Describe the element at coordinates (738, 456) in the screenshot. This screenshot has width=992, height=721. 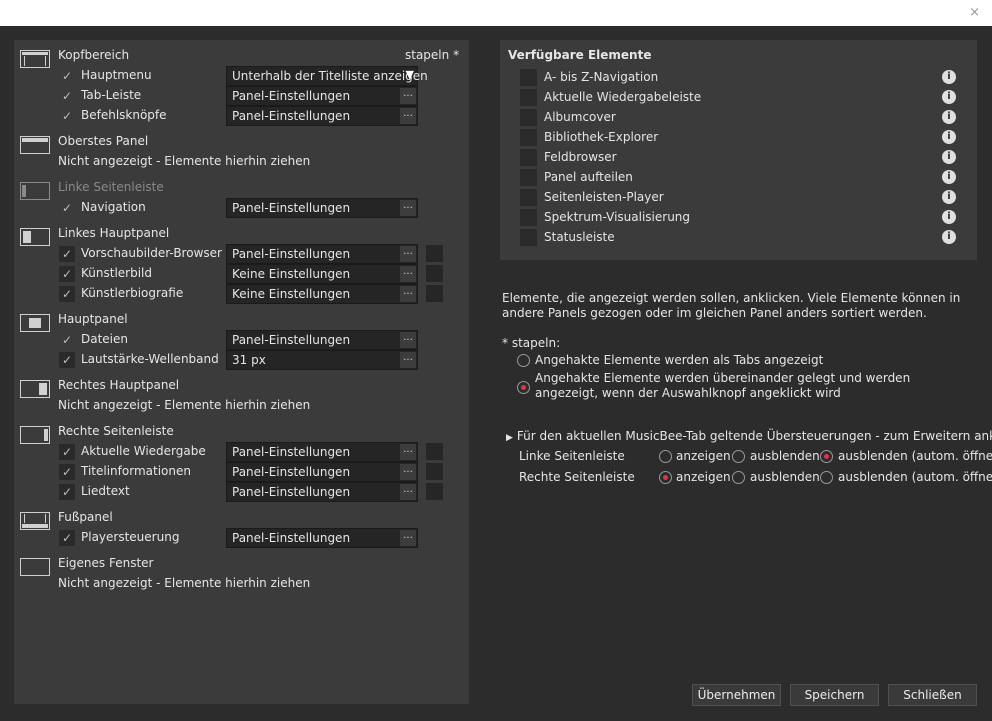
I see `left-sidebar-hide-radio` at that location.